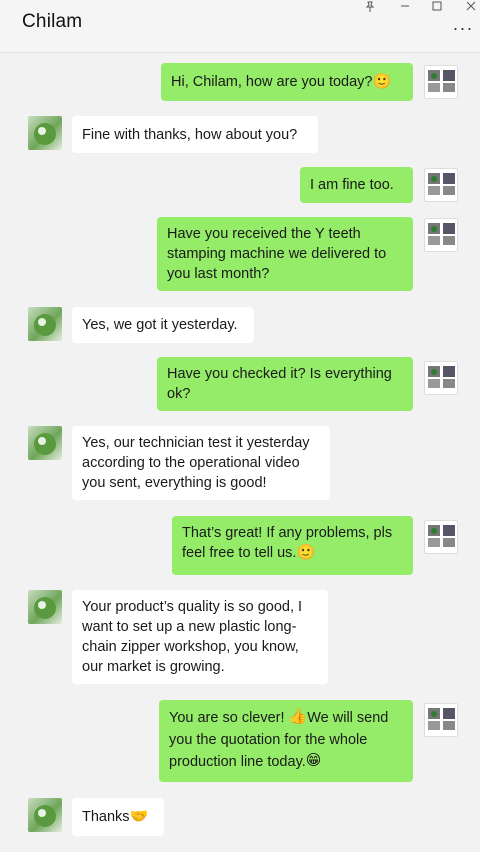  I want to click on pin-icon, so click(370, 6).